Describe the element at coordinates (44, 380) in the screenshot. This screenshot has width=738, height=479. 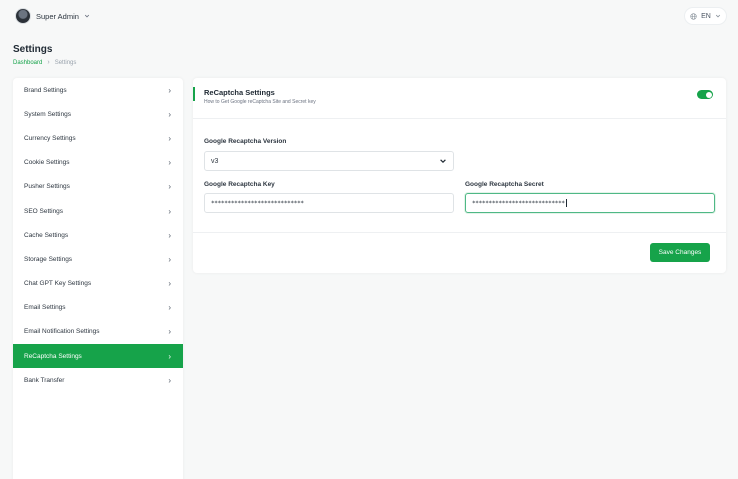
I see `sidebar-item-label: Bank Transfer` at that location.